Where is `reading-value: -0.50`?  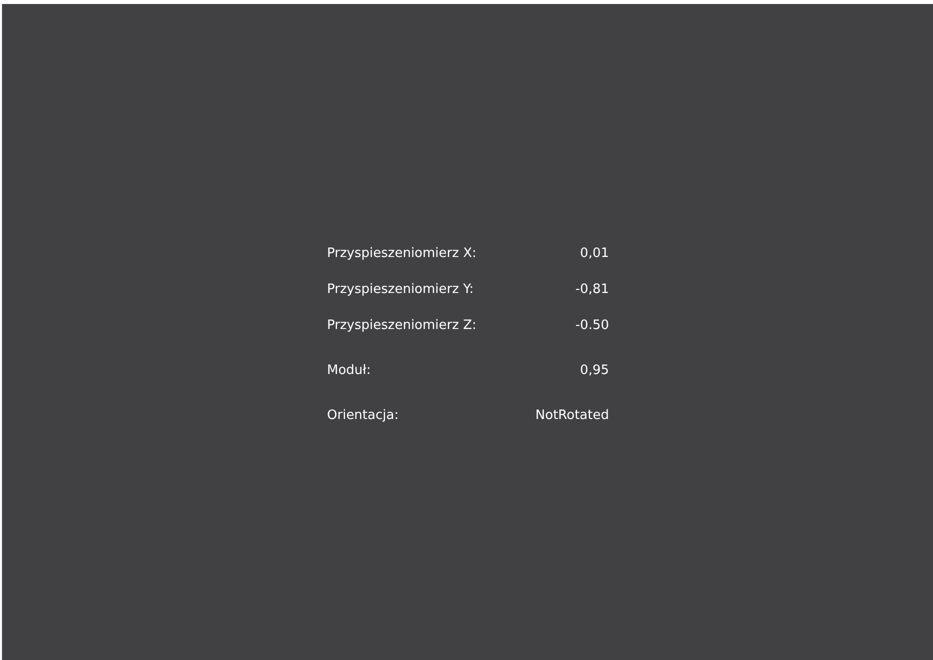 reading-value: -0.50 is located at coordinates (592, 325).